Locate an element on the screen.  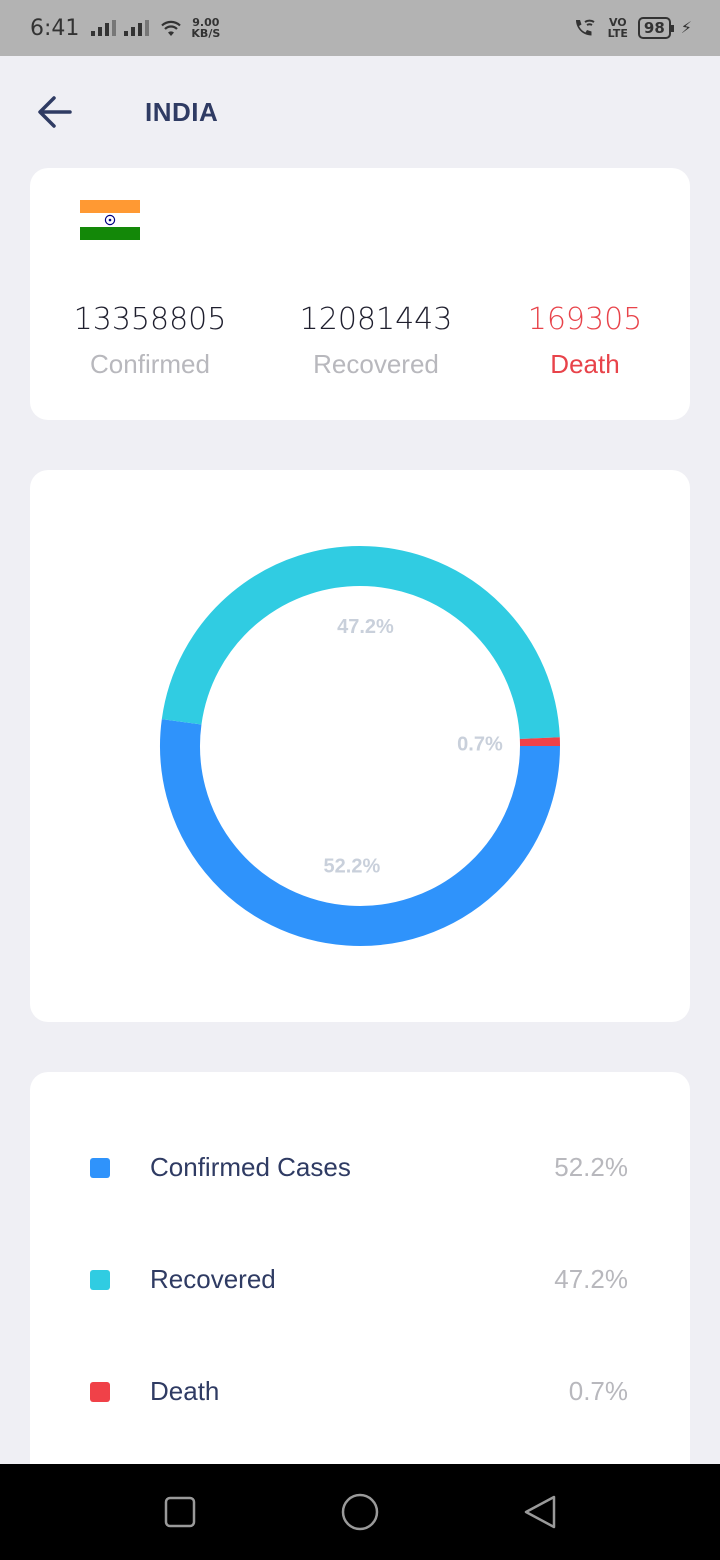
donut-slice-recovered is located at coordinates (360, 643).